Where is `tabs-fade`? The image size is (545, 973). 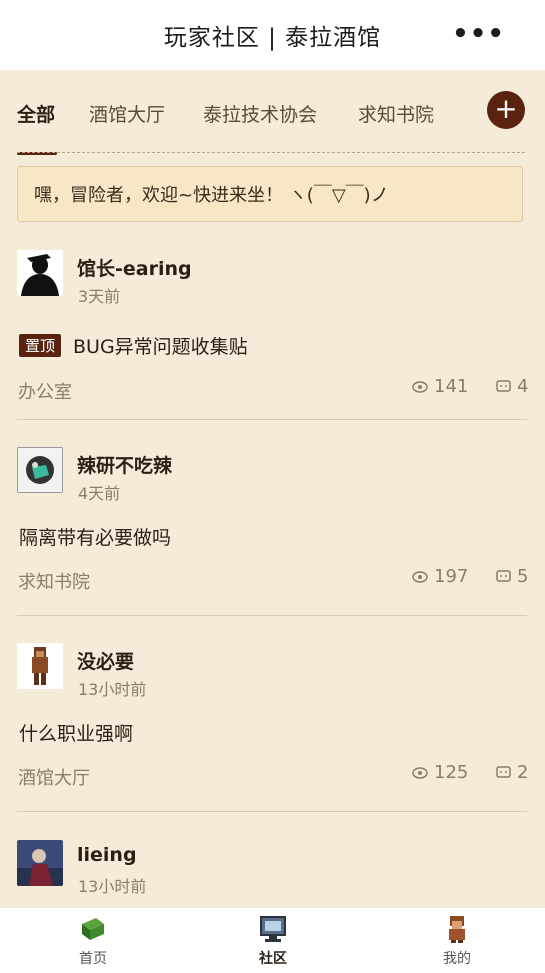 tabs-fade is located at coordinates (455, 111).